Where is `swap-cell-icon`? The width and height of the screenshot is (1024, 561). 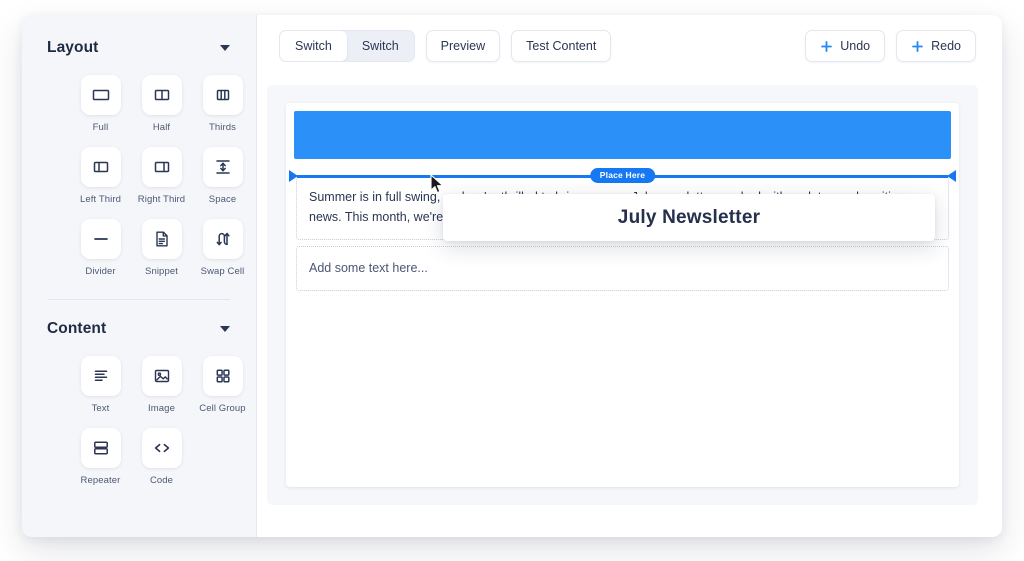 swap-cell-icon is located at coordinates (222, 239).